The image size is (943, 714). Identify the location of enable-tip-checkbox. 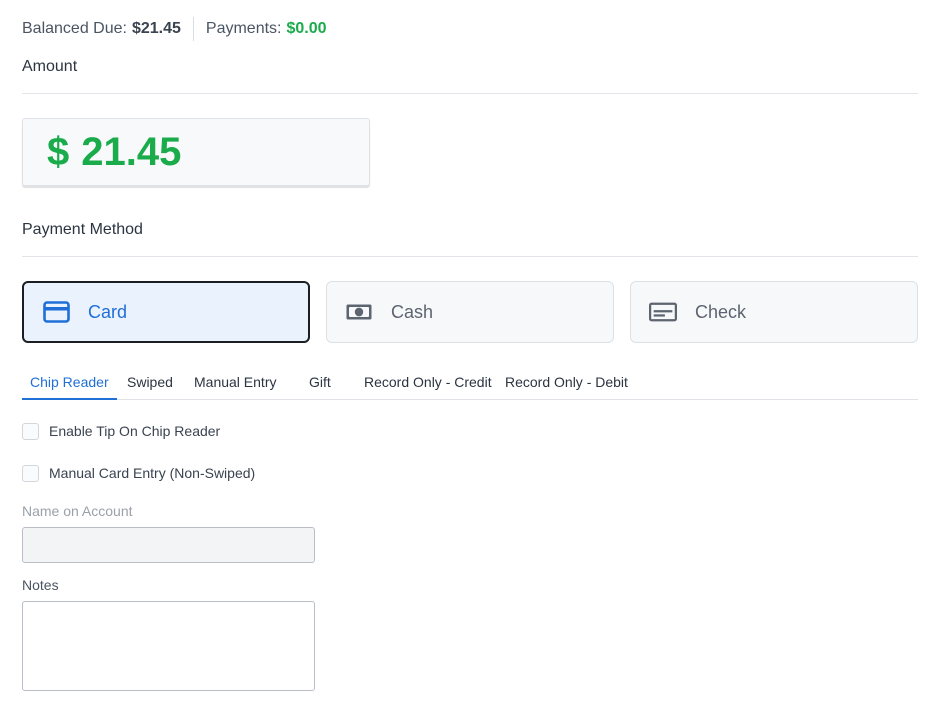
(30, 431).